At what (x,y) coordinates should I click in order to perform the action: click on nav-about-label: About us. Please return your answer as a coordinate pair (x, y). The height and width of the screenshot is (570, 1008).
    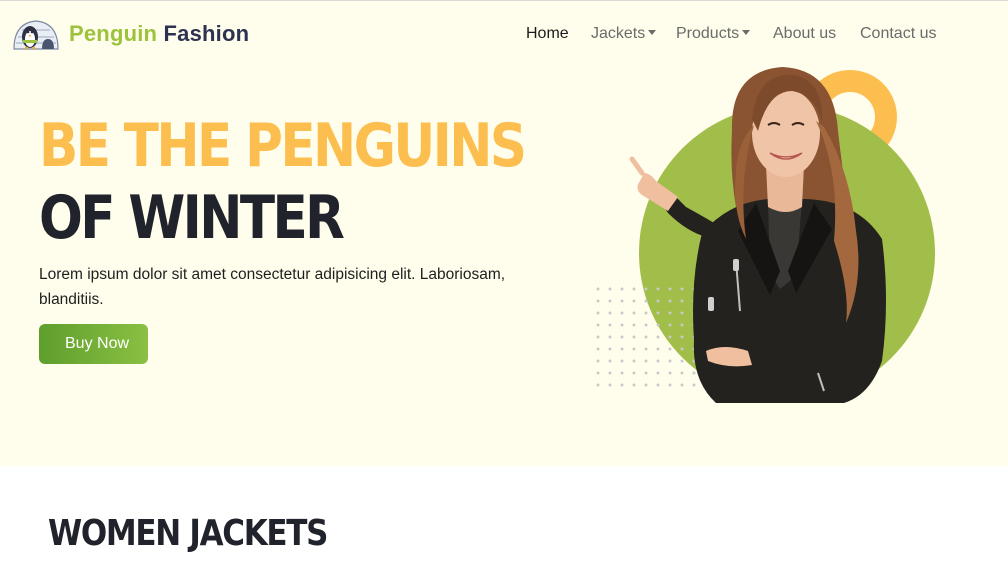
    Looking at the image, I should click on (805, 33).